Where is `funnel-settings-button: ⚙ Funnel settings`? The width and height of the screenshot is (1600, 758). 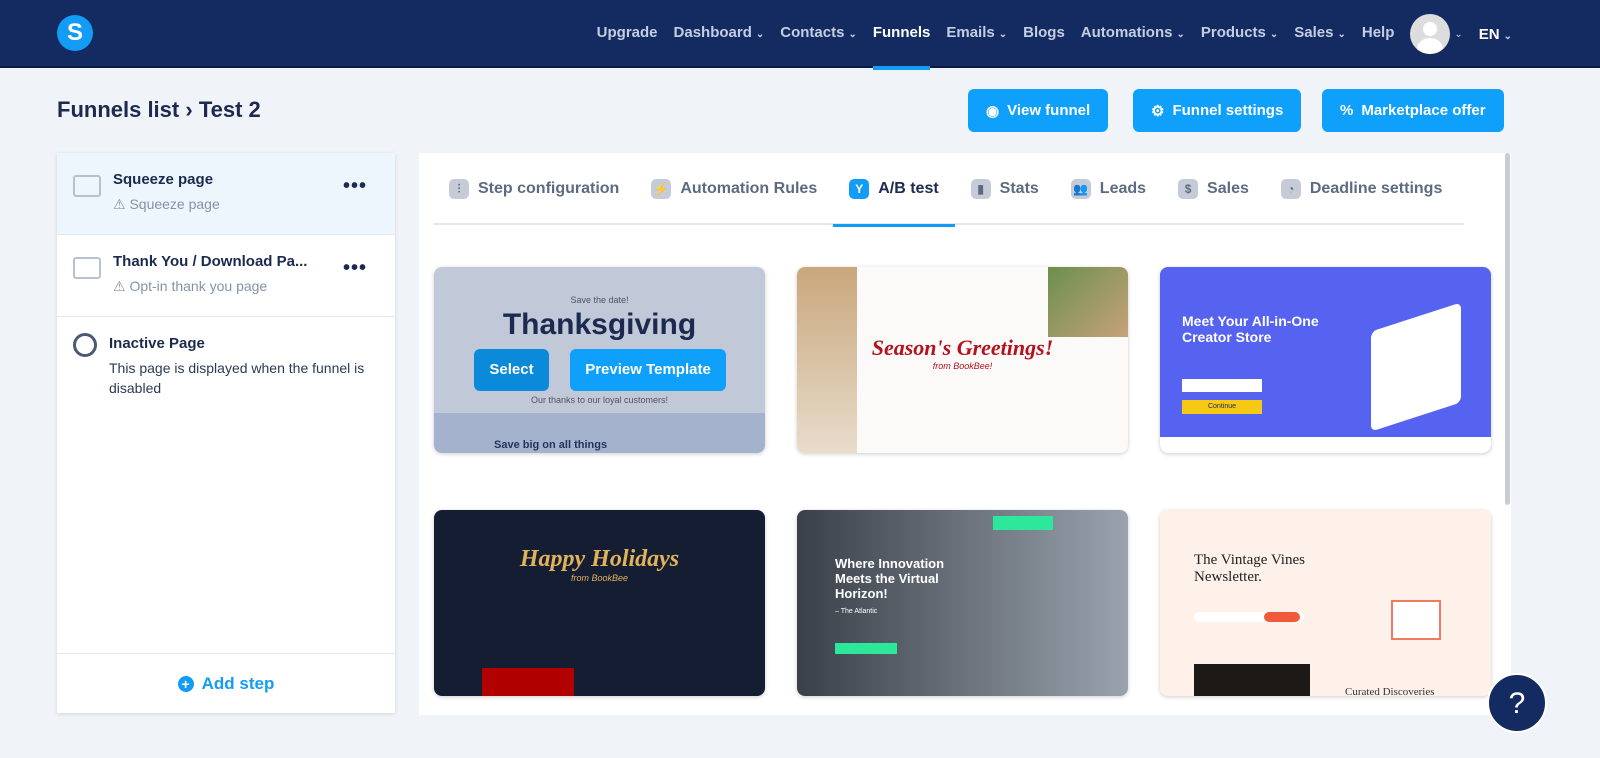 funnel-settings-button: ⚙ Funnel settings is located at coordinates (1217, 110).